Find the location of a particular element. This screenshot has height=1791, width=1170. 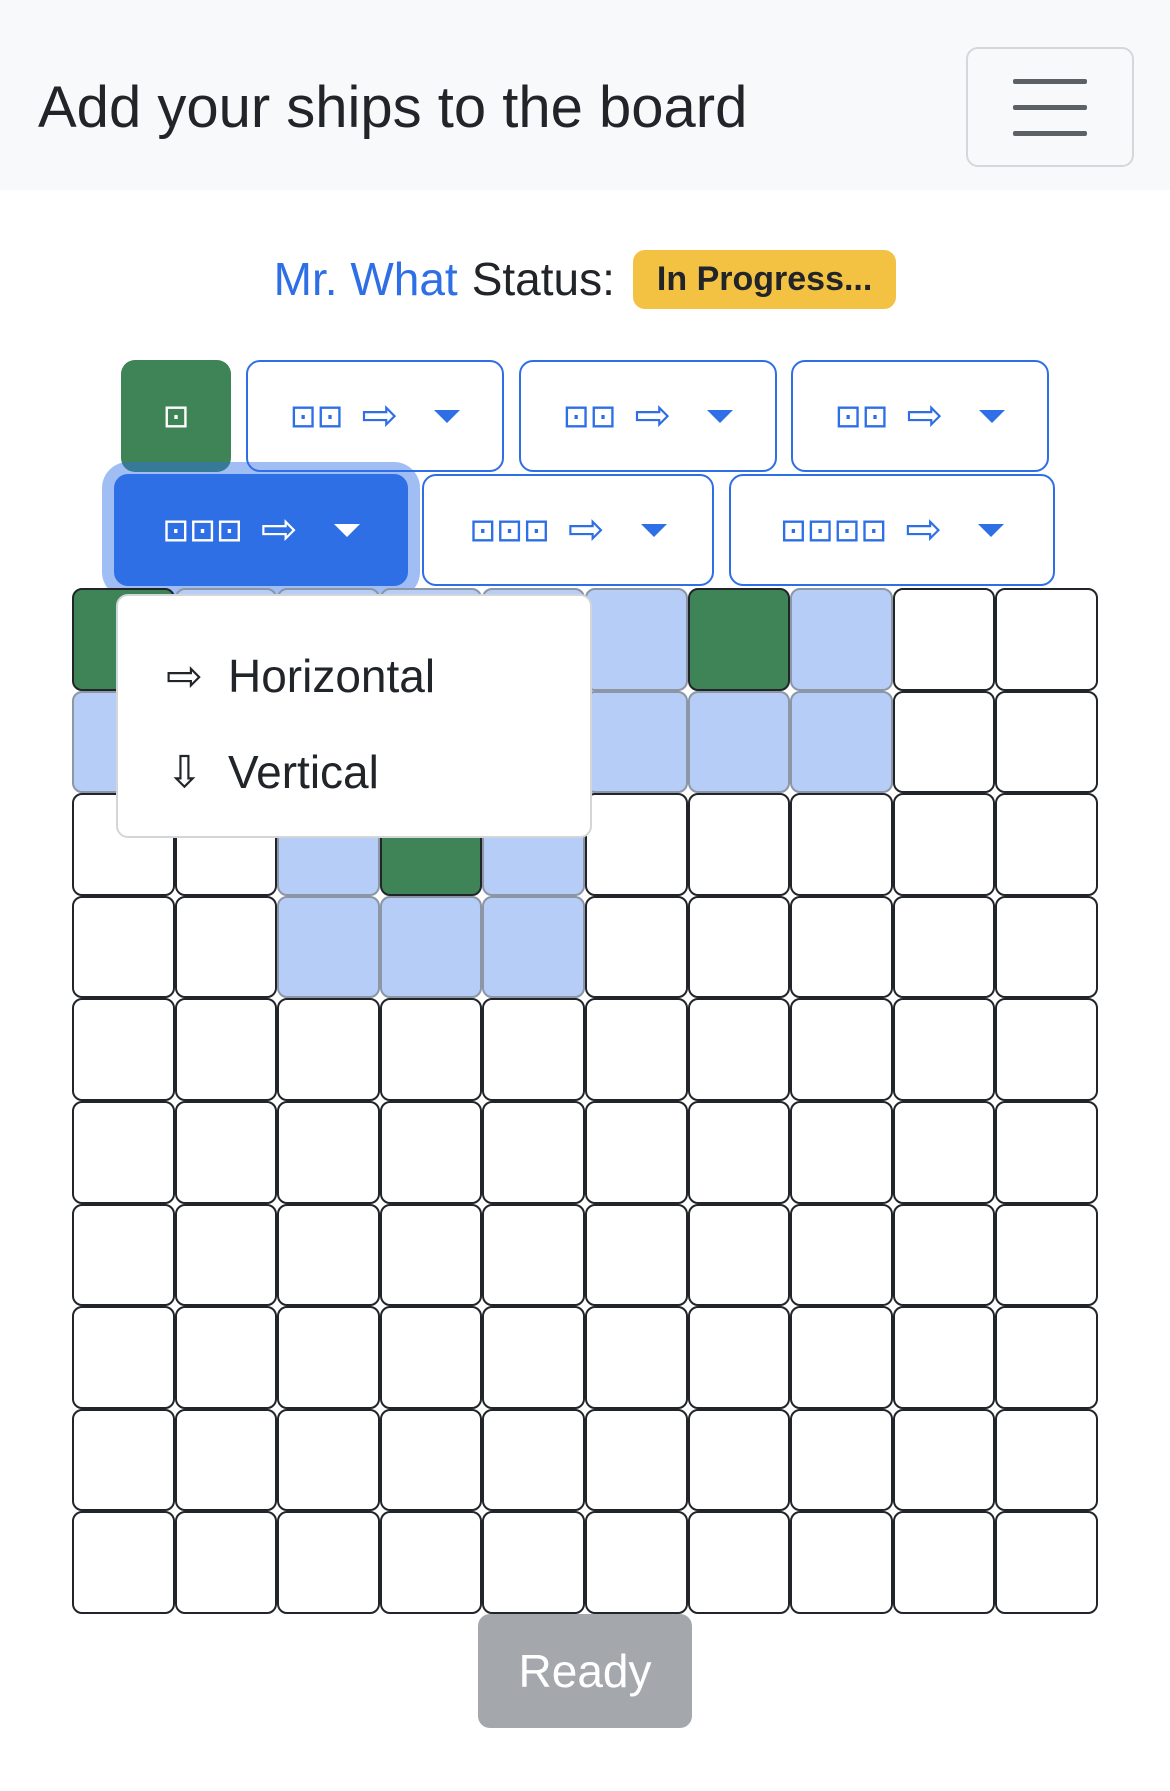

menu-toggle-button is located at coordinates (1050, 107).